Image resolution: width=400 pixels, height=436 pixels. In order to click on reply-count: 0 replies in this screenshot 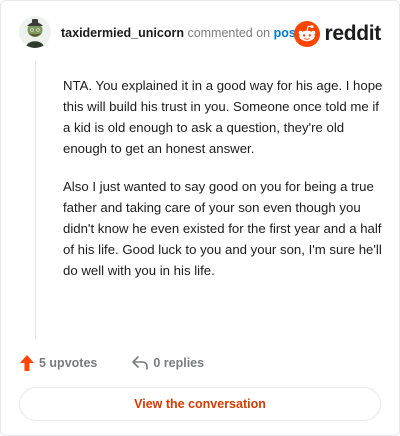, I will do `click(179, 363)`.